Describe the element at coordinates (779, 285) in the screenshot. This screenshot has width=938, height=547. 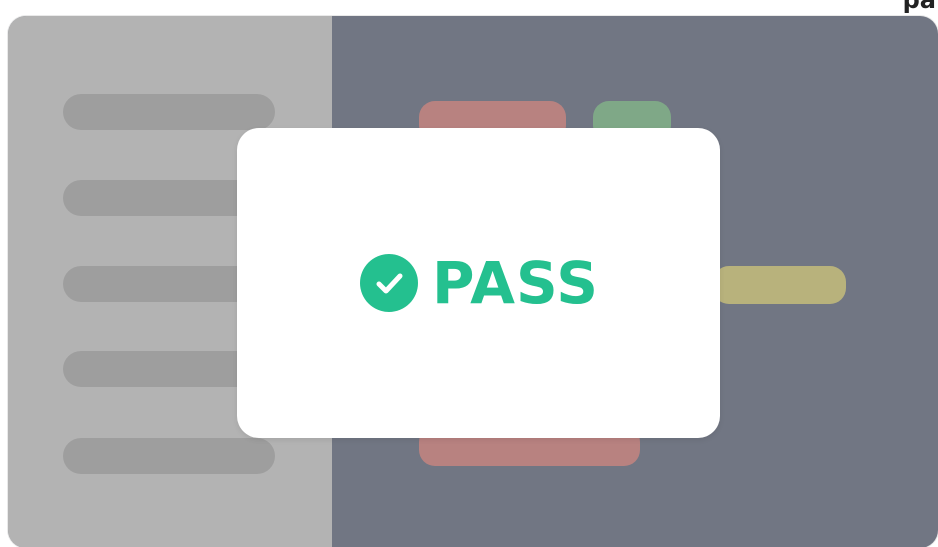
I see `yellow-bar` at that location.